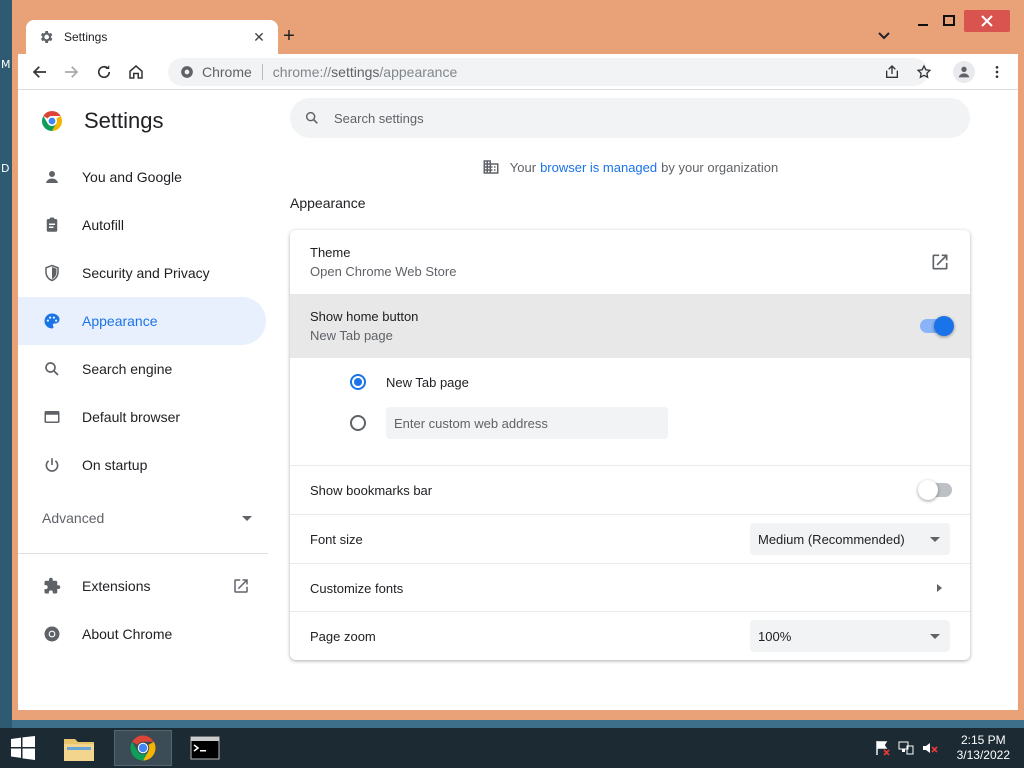 The image size is (1024, 768). What do you see at coordinates (131, 417) in the screenshot?
I see `sidebar-item-label: Default browser` at bounding box center [131, 417].